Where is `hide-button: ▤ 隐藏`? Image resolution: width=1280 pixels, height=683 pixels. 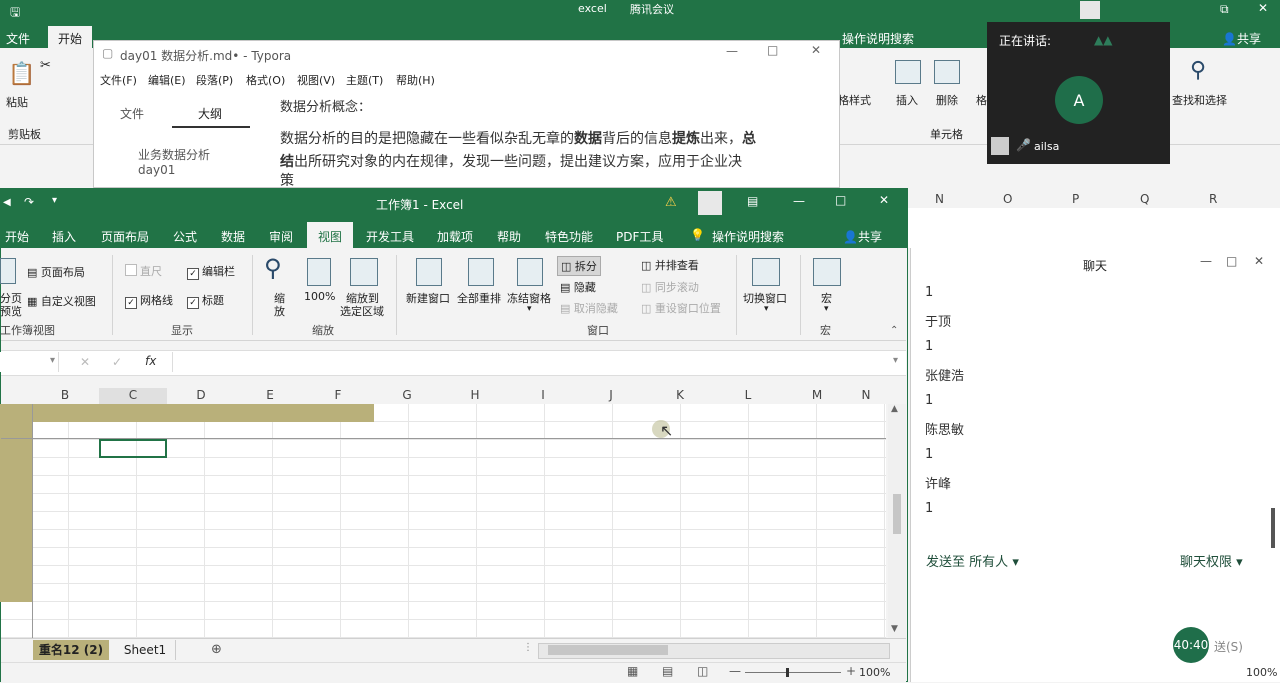 hide-button: ▤ 隐藏 is located at coordinates (578, 287).